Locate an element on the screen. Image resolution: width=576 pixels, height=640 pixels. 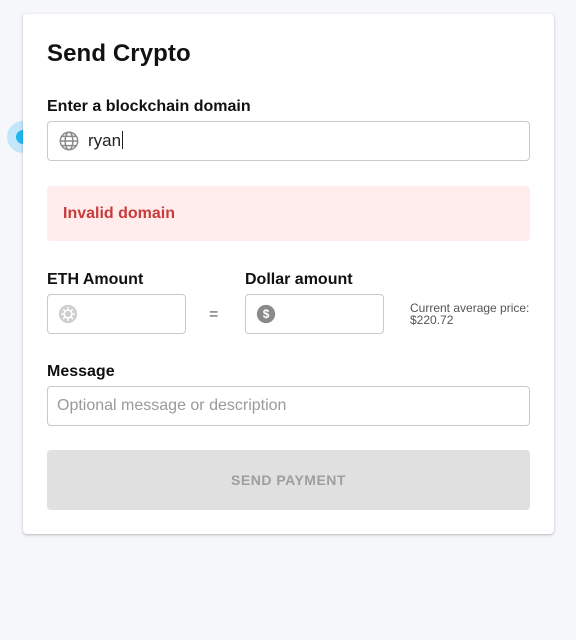
domain-label: Enter a blockchain domain is located at coordinates (149, 106).